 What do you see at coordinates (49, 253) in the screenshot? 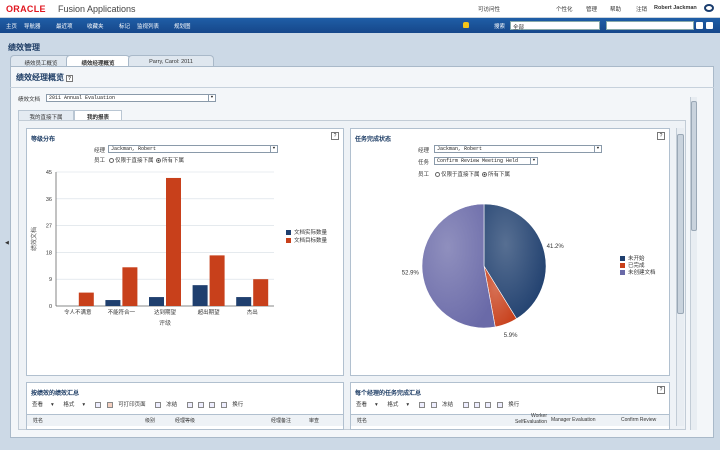
I see `y-tick-label: 18` at bounding box center [49, 253].